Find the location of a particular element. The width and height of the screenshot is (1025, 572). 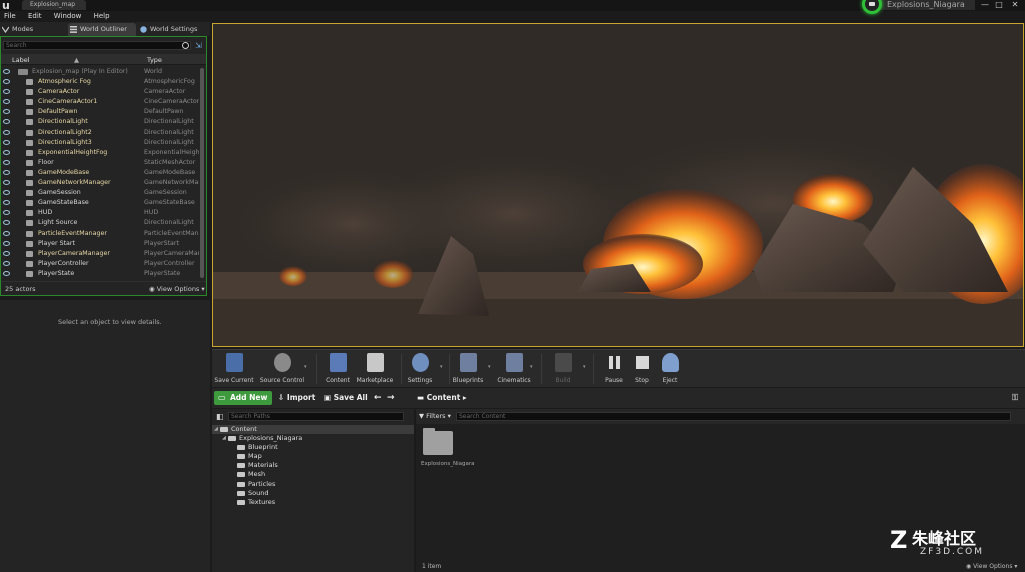

outliner-row: Light Source DirectionalLight is located at coordinates (100, 223).